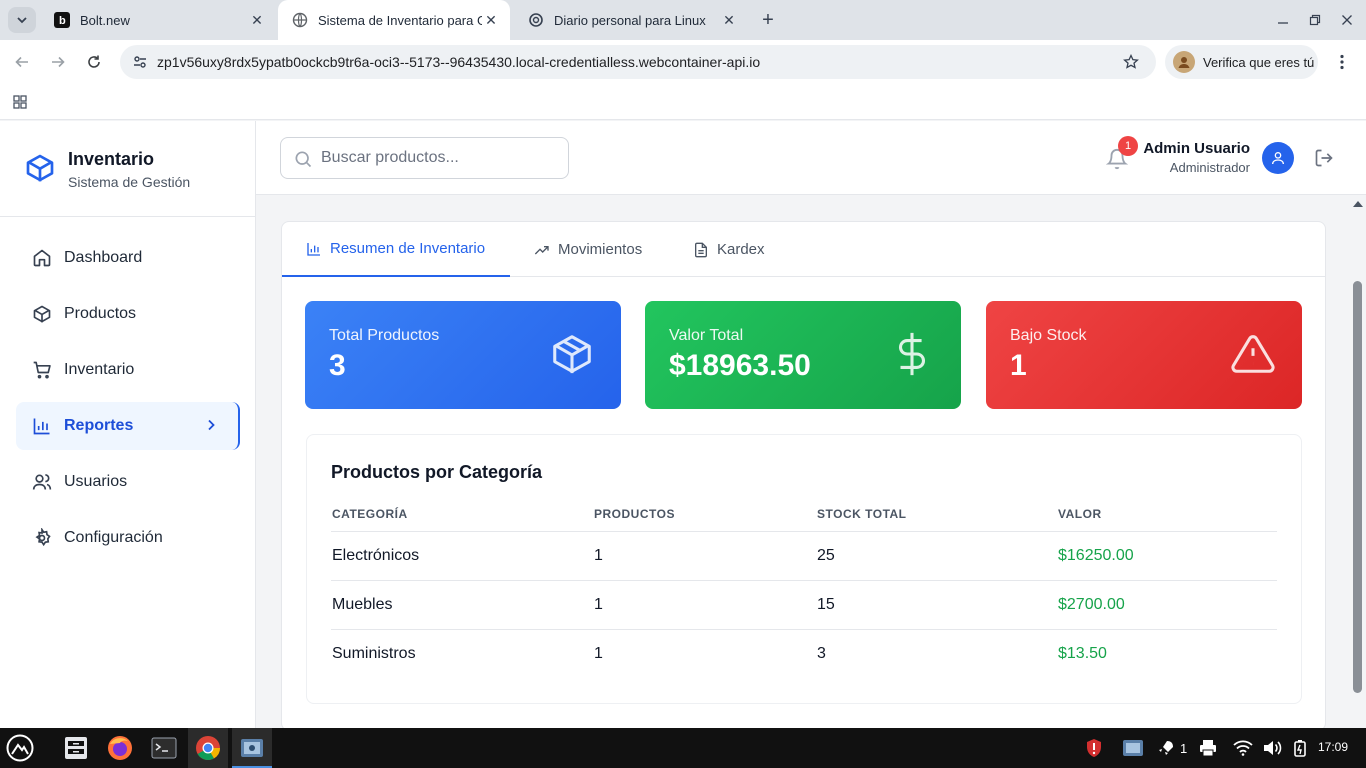 Image resolution: width=1366 pixels, height=768 pixels. Describe the element at coordinates (111, 159) in the screenshot. I see `brand-title: Inventario` at that location.